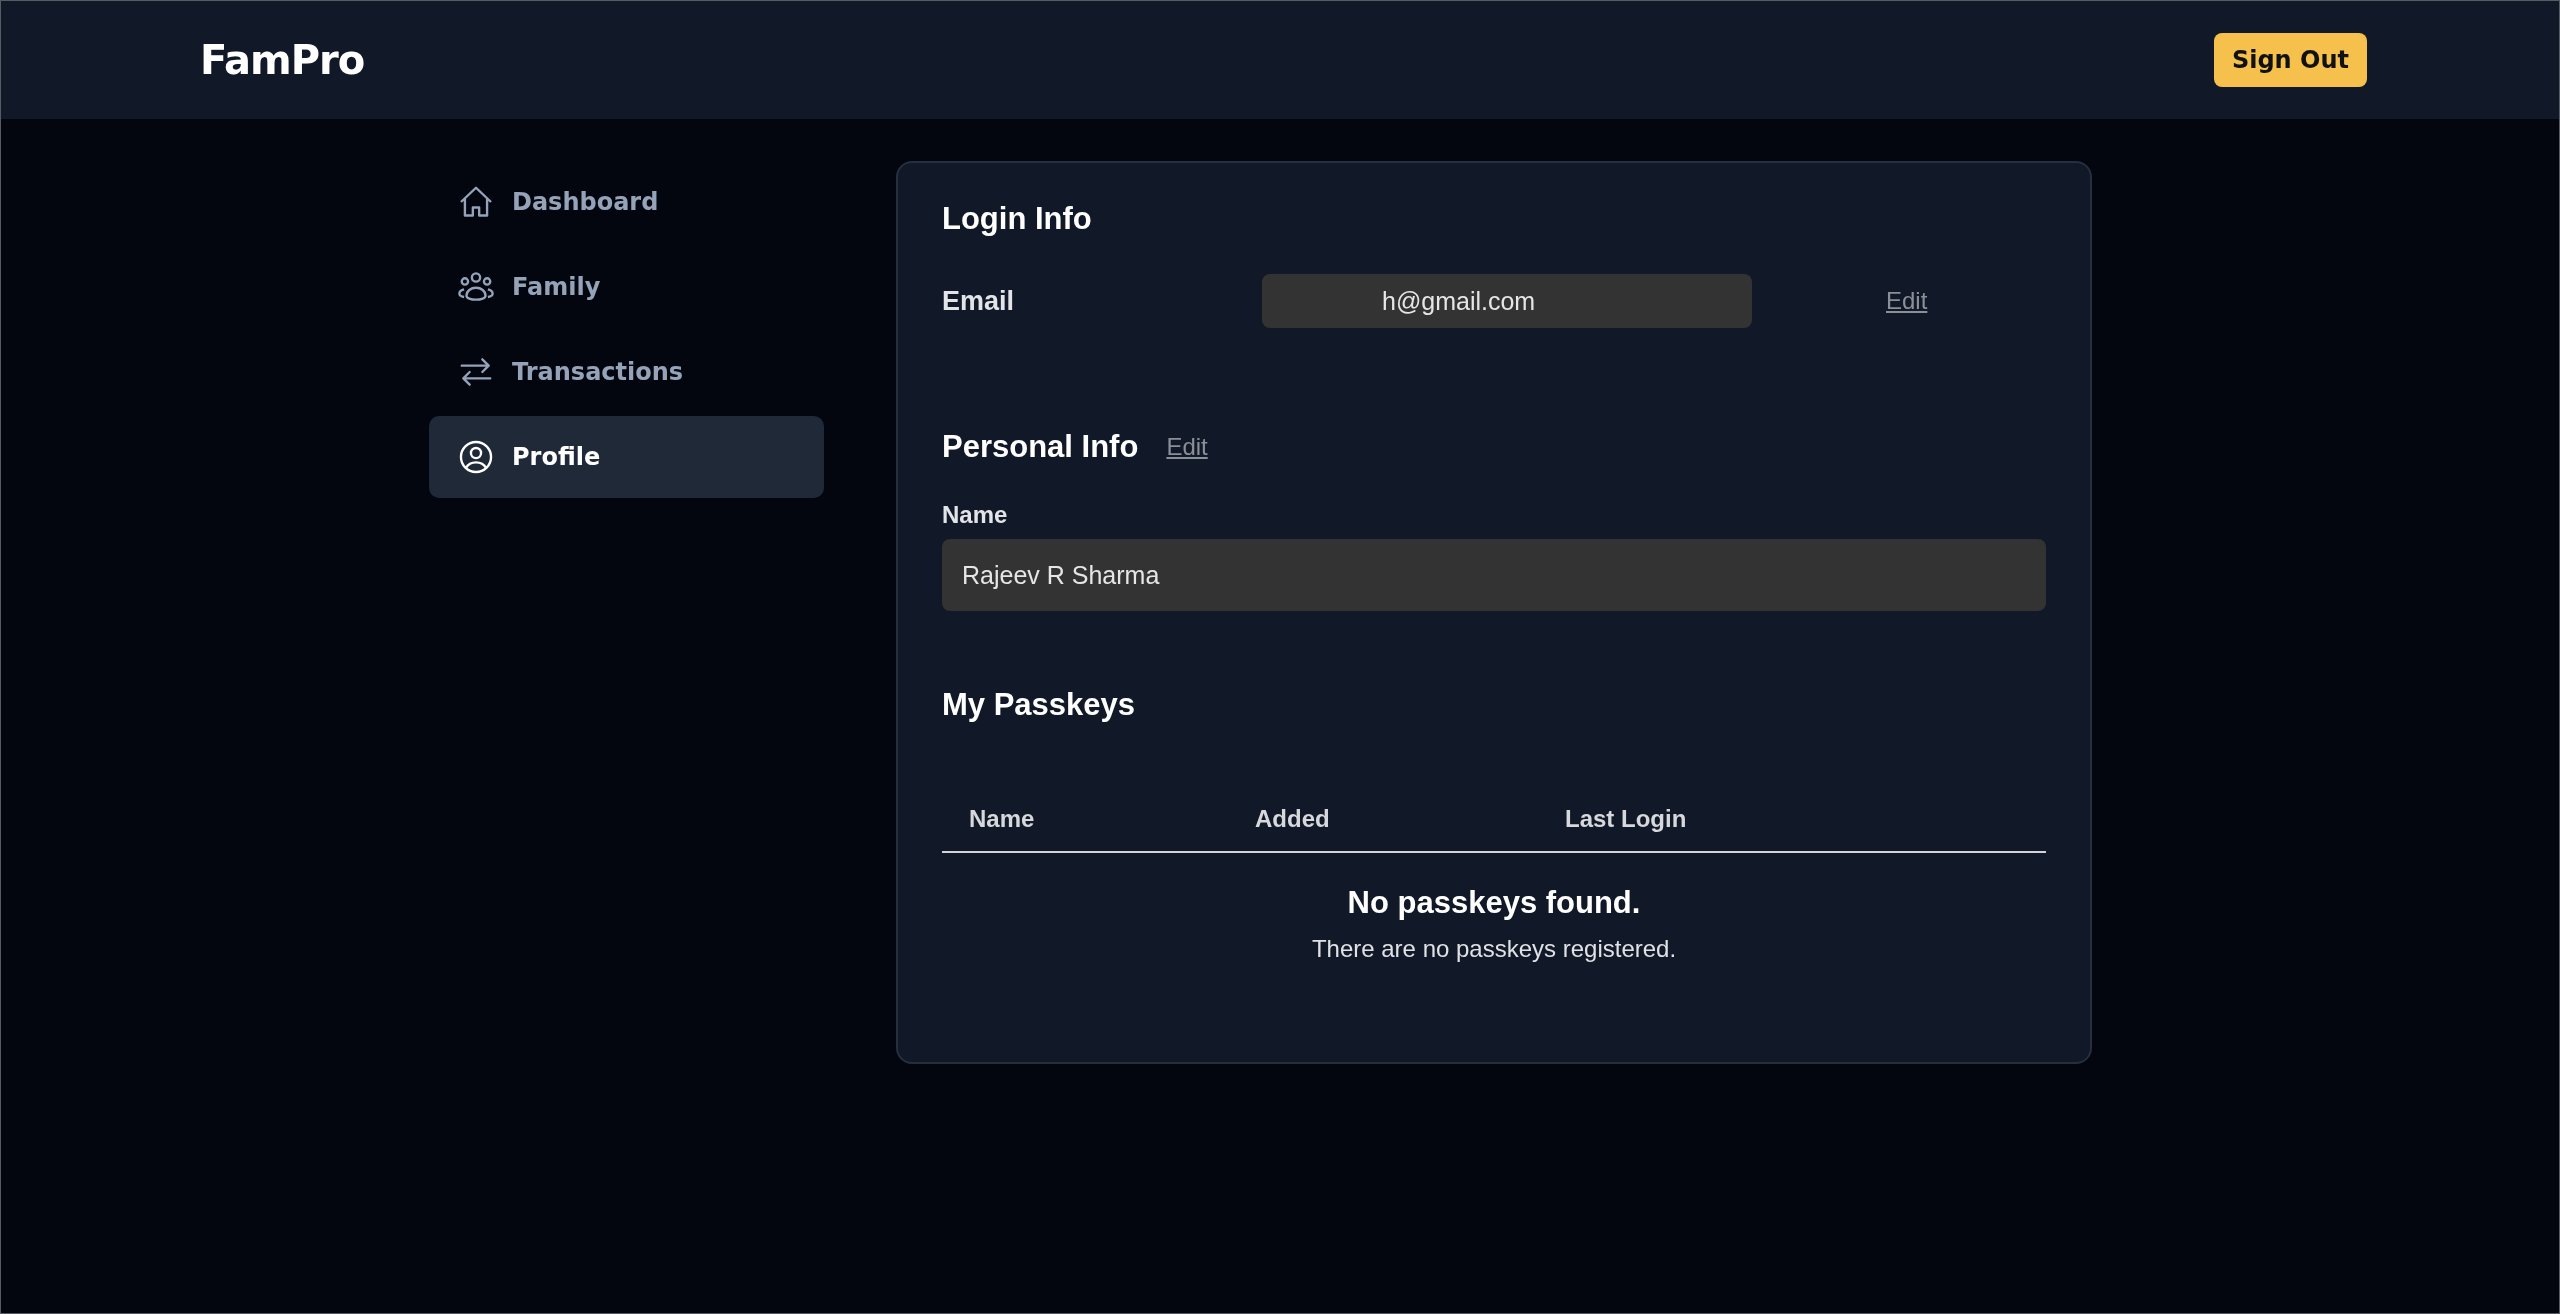 This screenshot has width=2560, height=1314. What do you see at coordinates (1494, 949) in the screenshot?
I see `empty-state-message: There are no passkeys registered.` at bounding box center [1494, 949].